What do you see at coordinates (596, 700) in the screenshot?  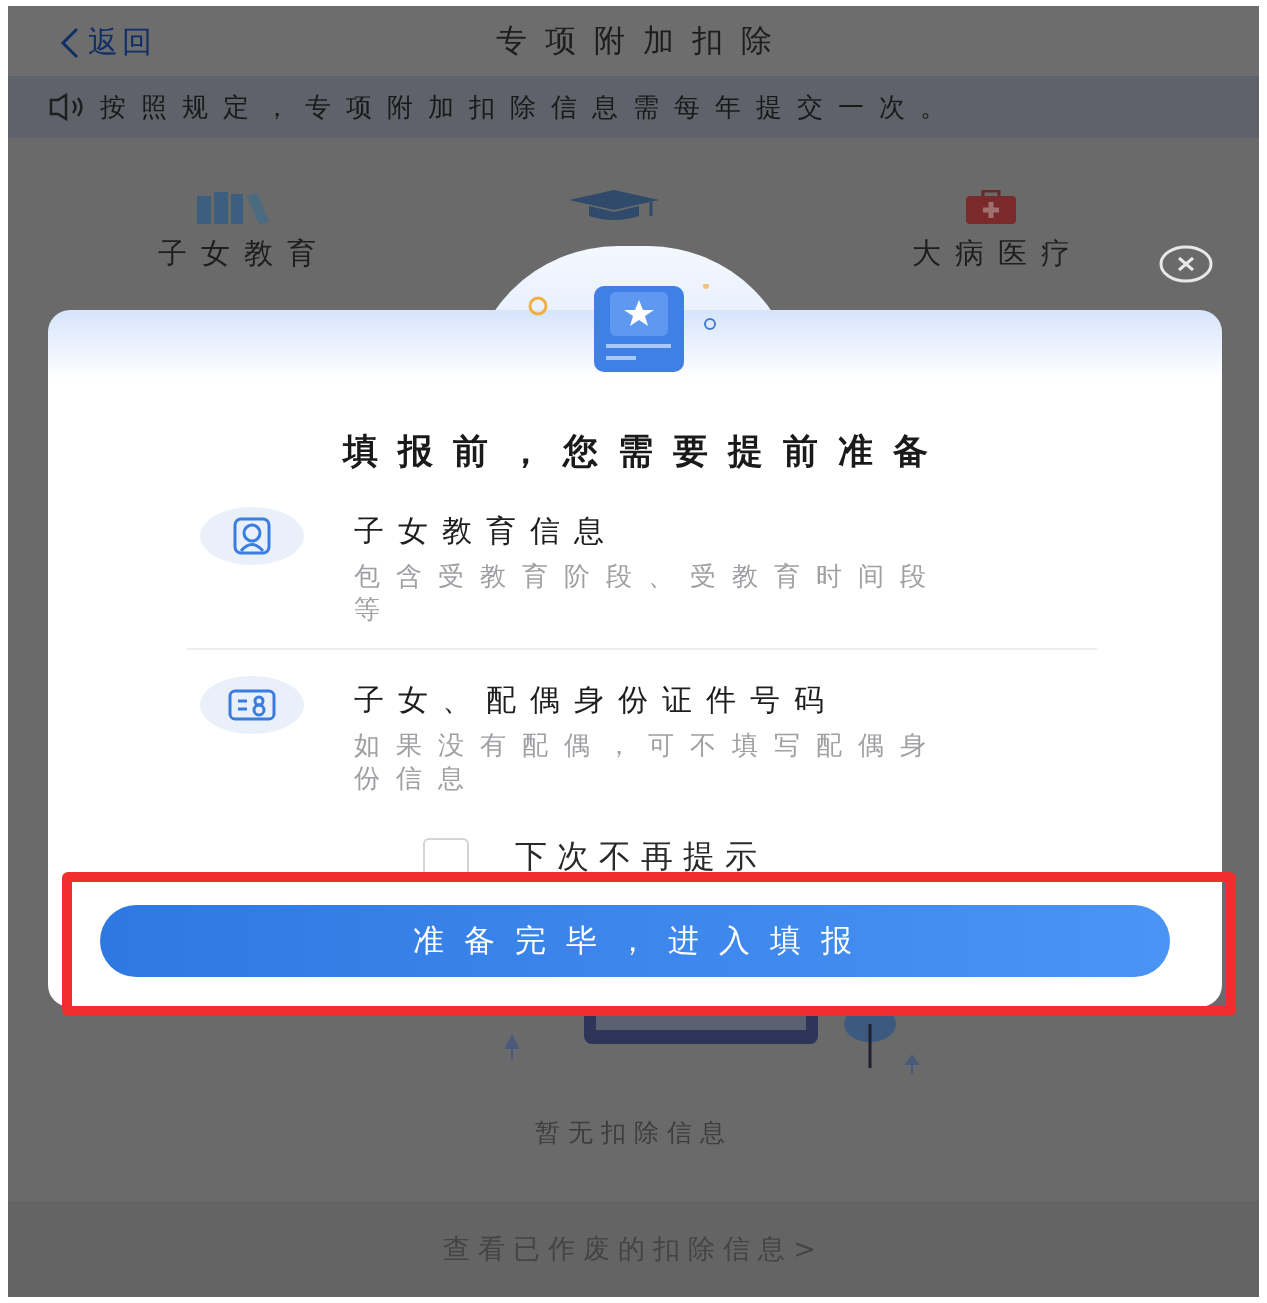 I see `item-title: 子女、配偶身份证件号码` at bounding box center [596, 700].